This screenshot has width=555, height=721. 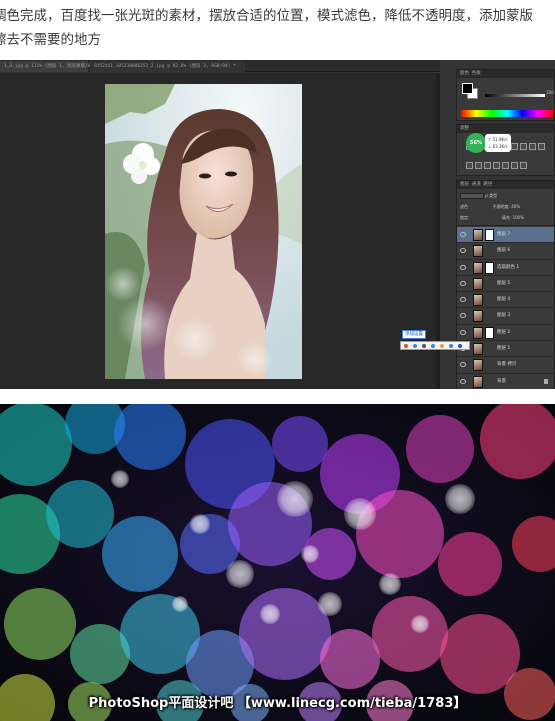 I want to click on color-slider, so click(x=515, y=95).